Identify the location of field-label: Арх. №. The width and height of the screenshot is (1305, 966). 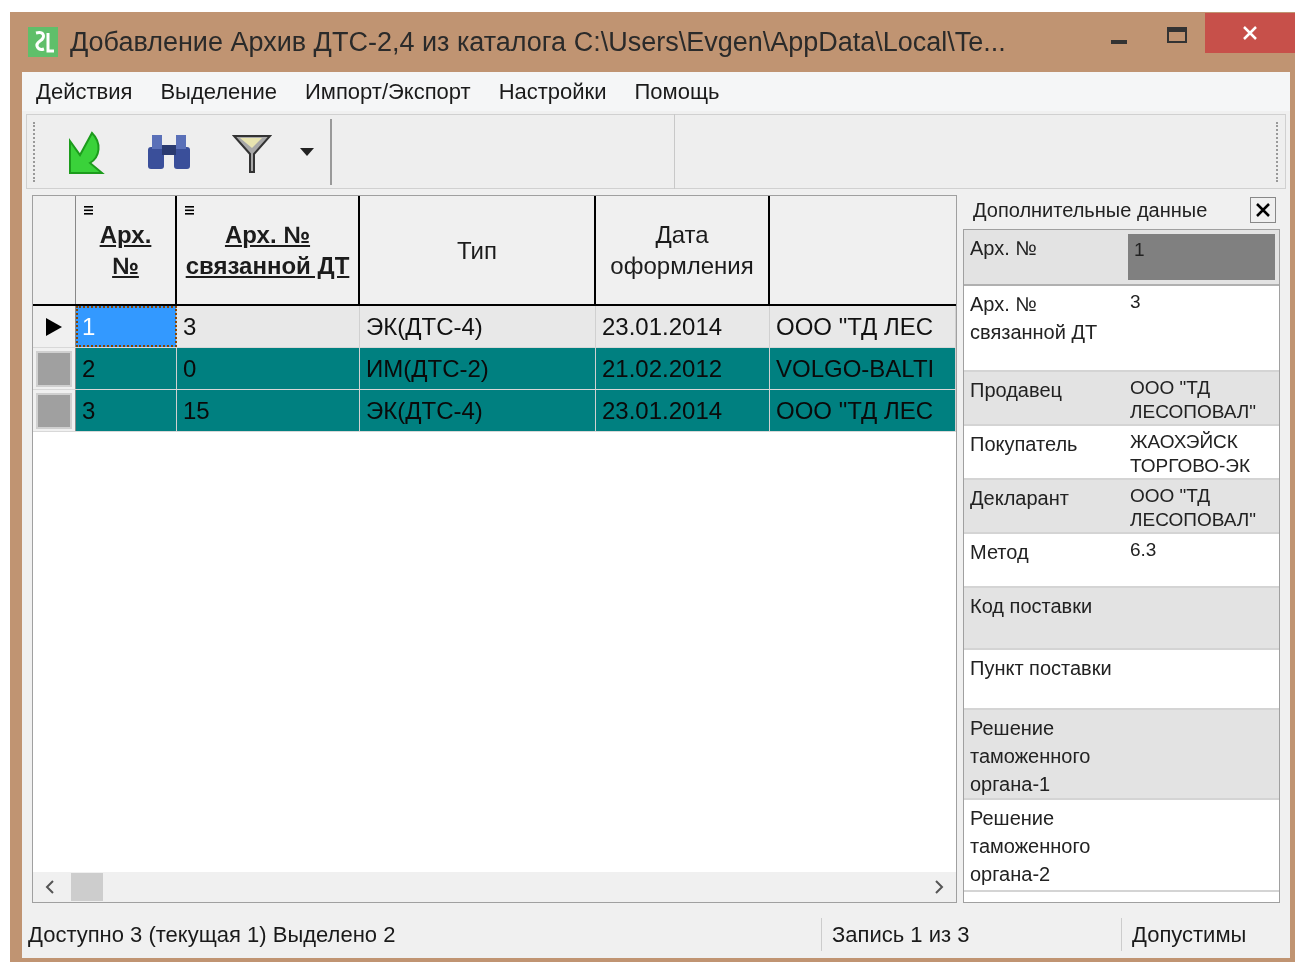
(1003, 249).